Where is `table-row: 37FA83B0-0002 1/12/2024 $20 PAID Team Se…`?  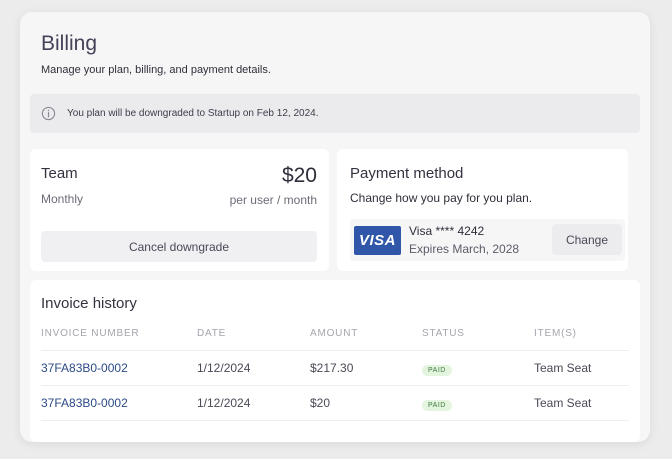 table-row: 37FA83B0-0002 1/12/2024 $20 PAID Team Se… is located at coordinates (335, 403).